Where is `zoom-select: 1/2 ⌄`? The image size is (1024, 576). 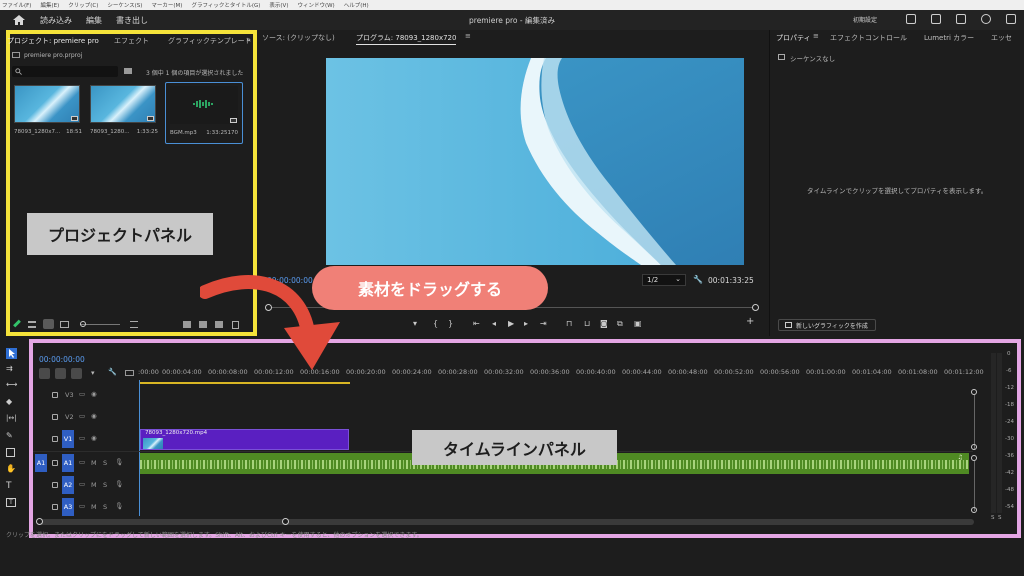 zoom-select: 1/2 ⌄ is located at coordinates (664, 280).